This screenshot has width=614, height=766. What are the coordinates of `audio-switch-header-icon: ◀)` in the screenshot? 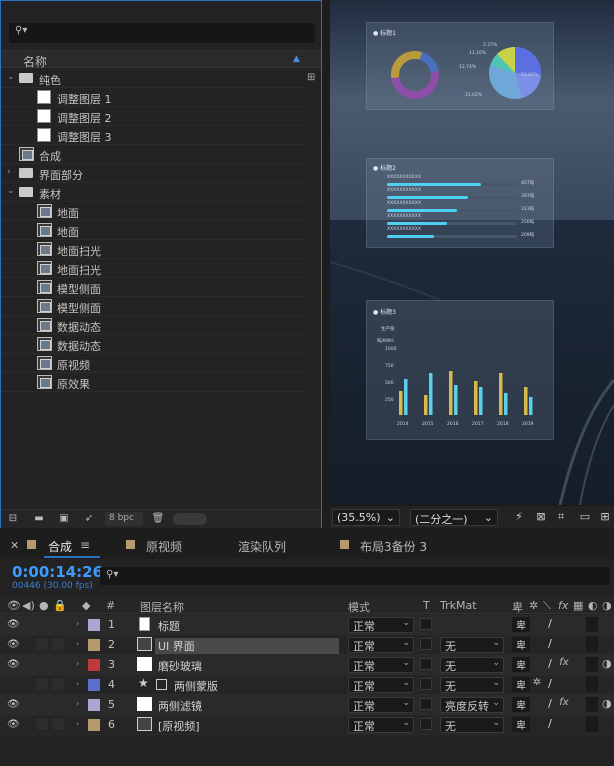 It's located at (28, 605).